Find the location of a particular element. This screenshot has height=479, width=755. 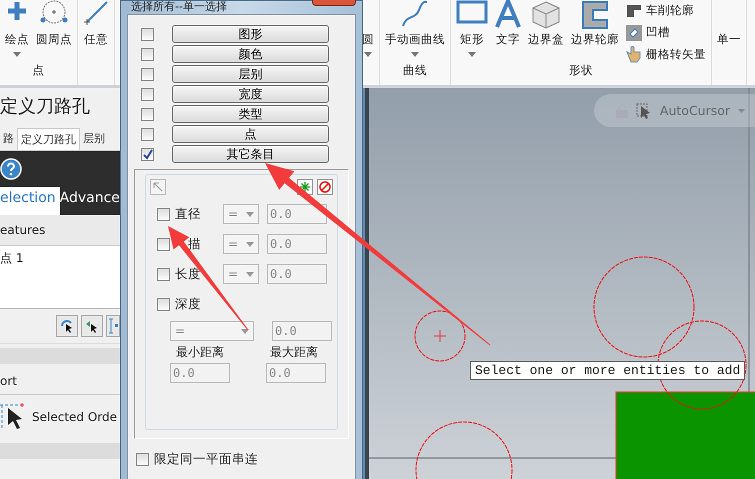

category-button: 类型 is located at coordinates (250, 114).